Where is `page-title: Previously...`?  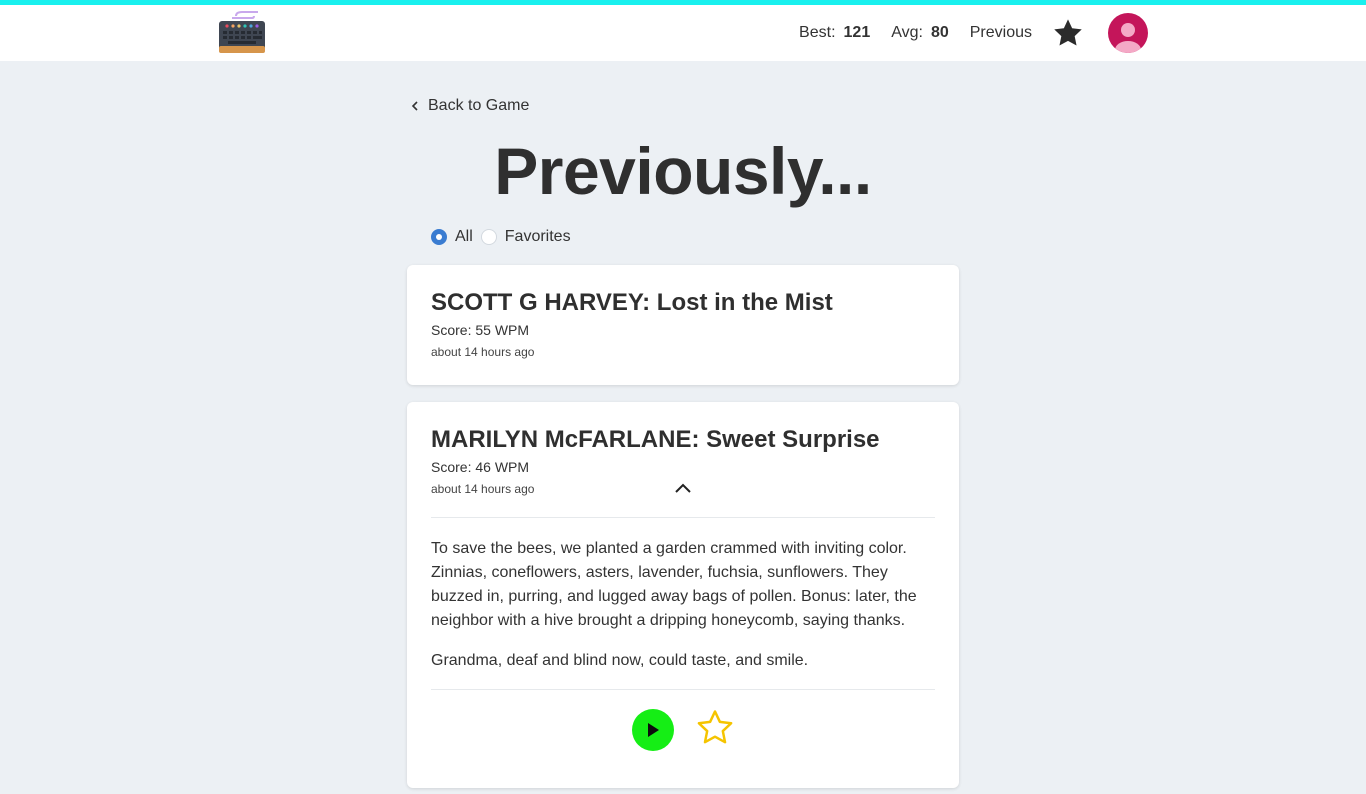 page-title: Previously... is located at coordinates (683, 171).